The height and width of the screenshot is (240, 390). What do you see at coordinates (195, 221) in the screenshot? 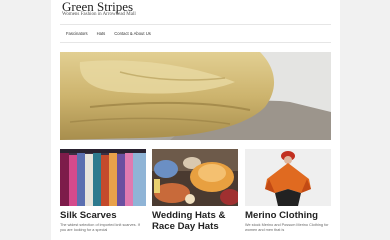
I see `card-title: Wedding Hats & Race Day Hats` at bounding box center [195, 221].